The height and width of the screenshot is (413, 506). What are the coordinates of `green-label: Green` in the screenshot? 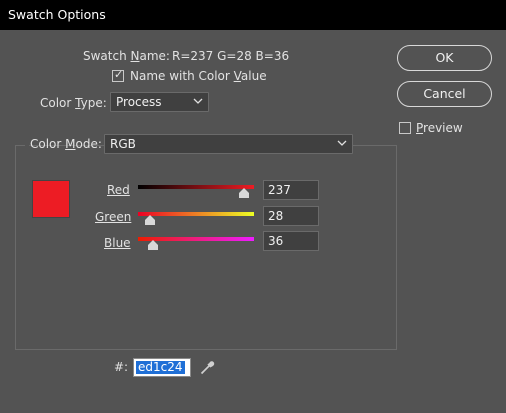 It's located at (113, 217).